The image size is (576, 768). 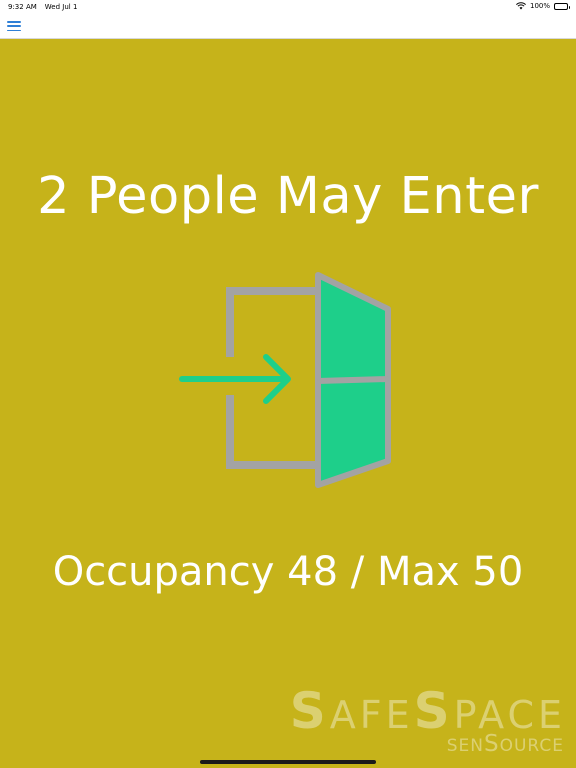 I want to click on logo-letters: SEN, so click(x=465, y=746).